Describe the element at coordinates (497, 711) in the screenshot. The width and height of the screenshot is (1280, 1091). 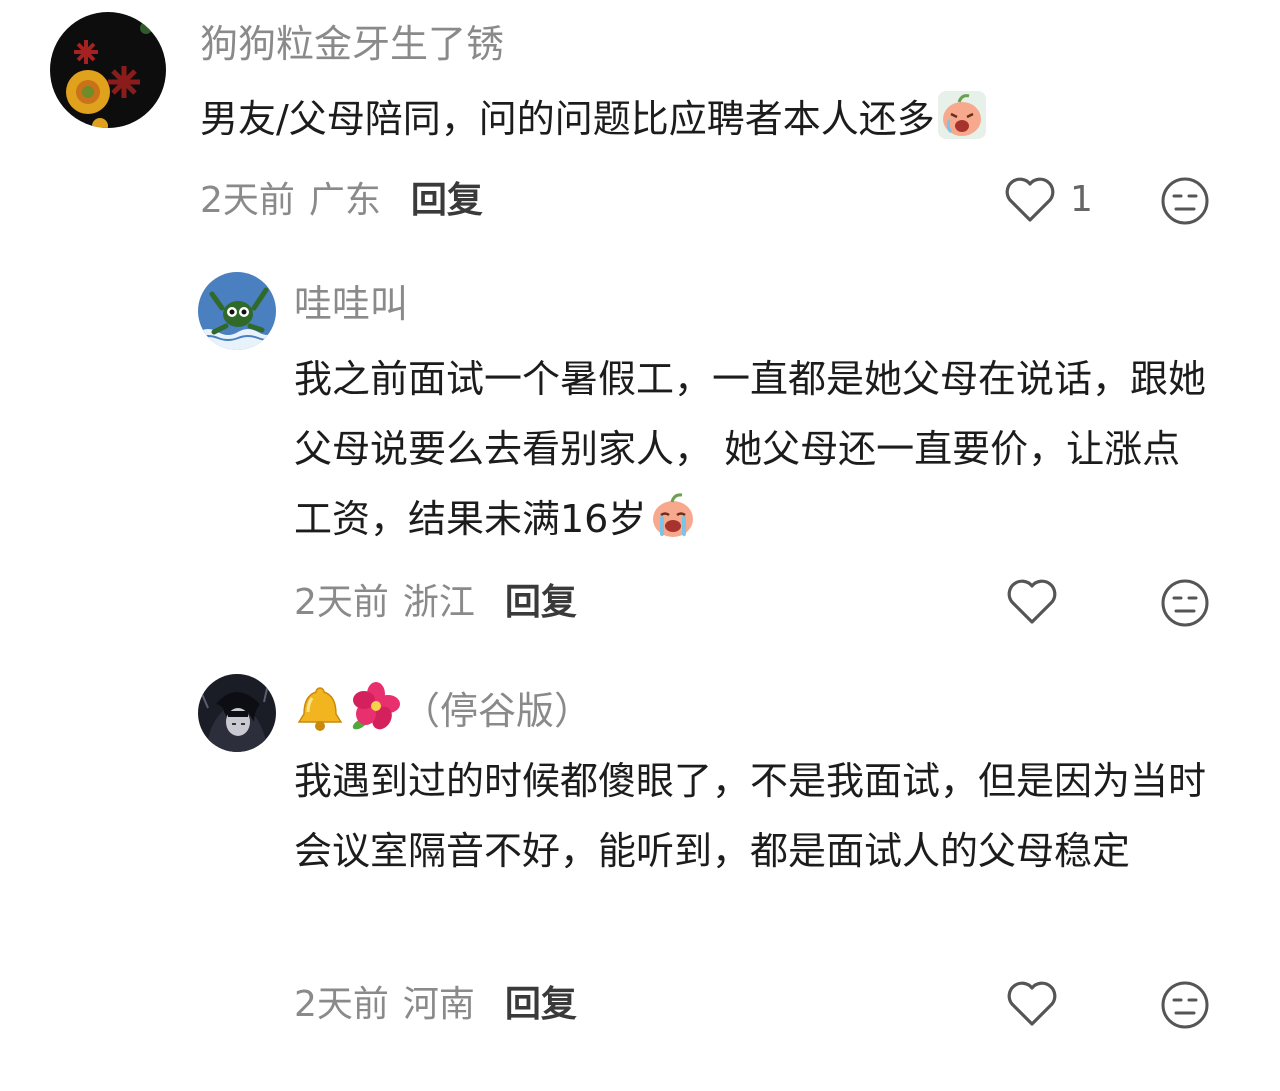
I see `username-text: （停谷版）` at that location.